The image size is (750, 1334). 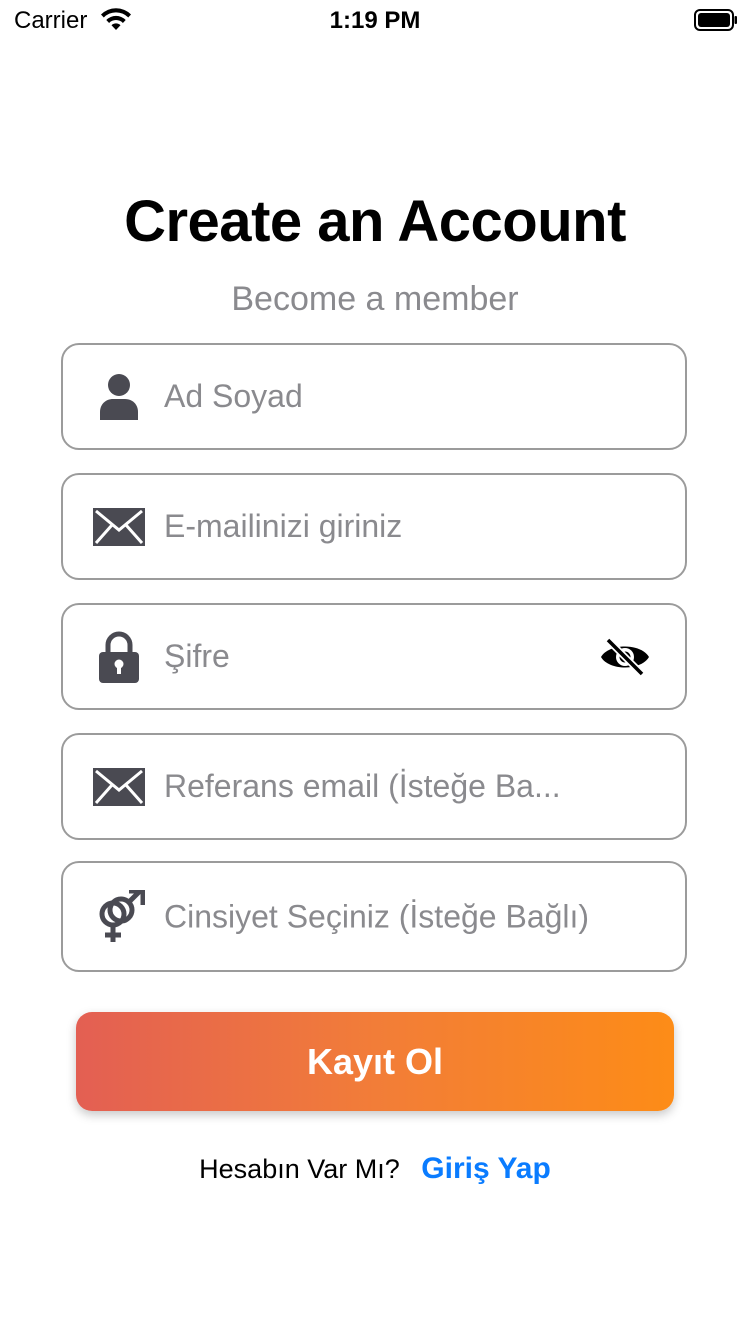 I want to click on referral-email-field, so click(x=374, y=786).